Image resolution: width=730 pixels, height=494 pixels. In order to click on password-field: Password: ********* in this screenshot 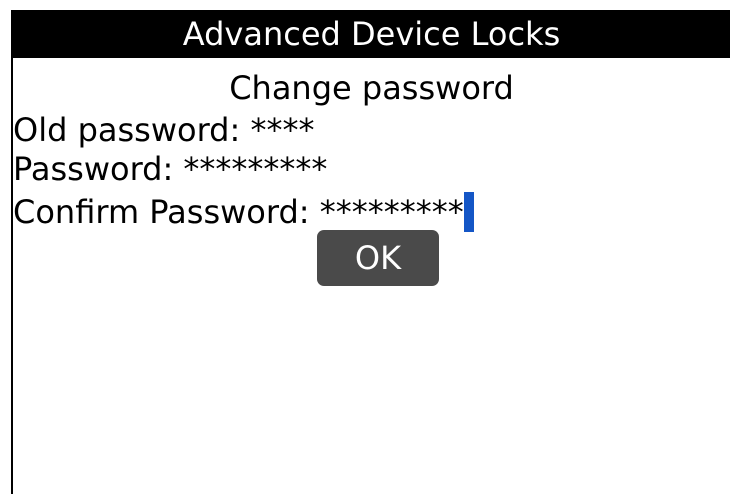, I will do `click(170, 169)`.